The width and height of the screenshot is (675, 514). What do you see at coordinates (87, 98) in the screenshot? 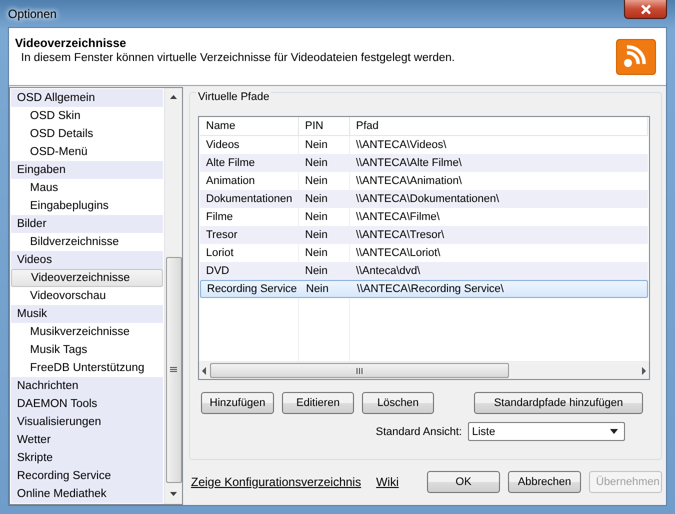
I see `sidebar-item: OSD Allgemein` at bounding box center [87, 98].